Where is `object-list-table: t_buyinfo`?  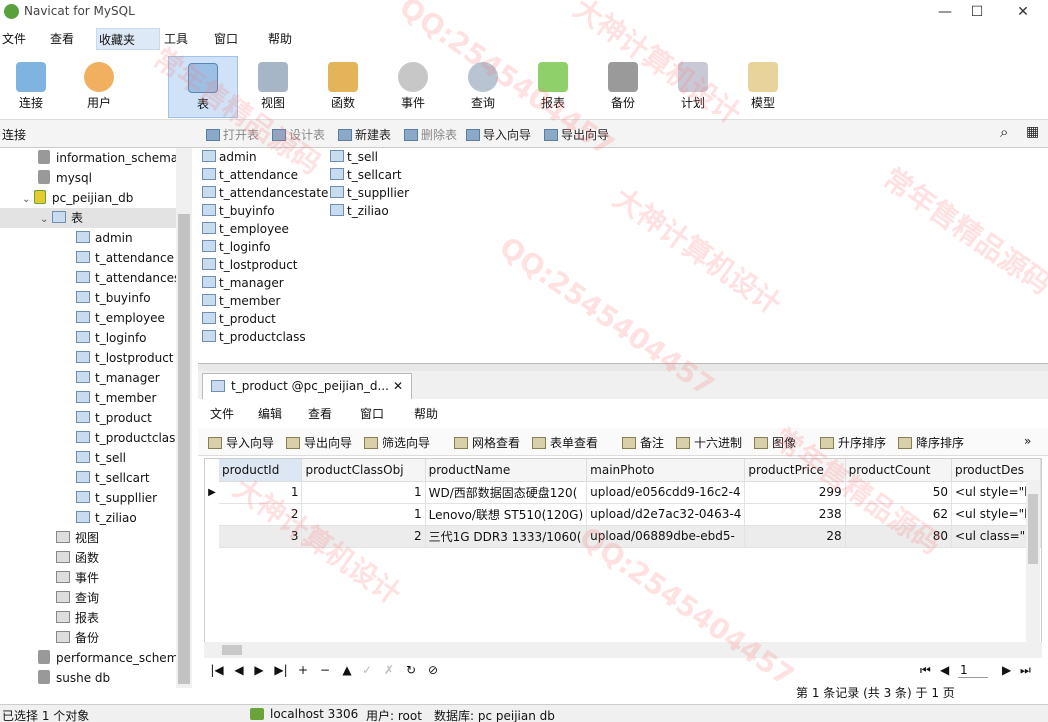
object-list-table: t_buyinfo is located at coordinates (238, 211).